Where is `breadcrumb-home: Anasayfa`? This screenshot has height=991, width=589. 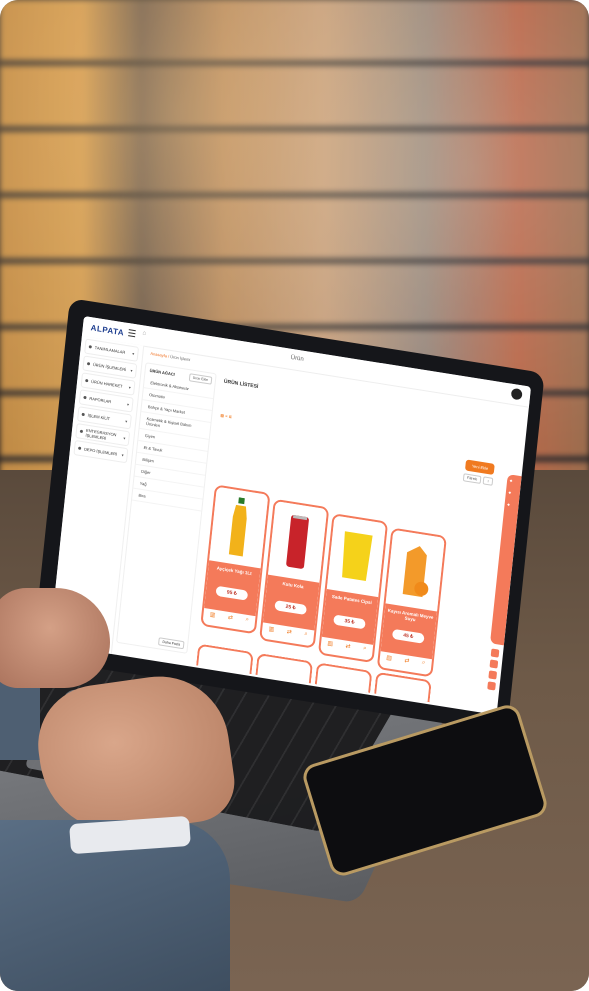
breadcrumb-home: Anasayfa is located at coordinates (158, 355).